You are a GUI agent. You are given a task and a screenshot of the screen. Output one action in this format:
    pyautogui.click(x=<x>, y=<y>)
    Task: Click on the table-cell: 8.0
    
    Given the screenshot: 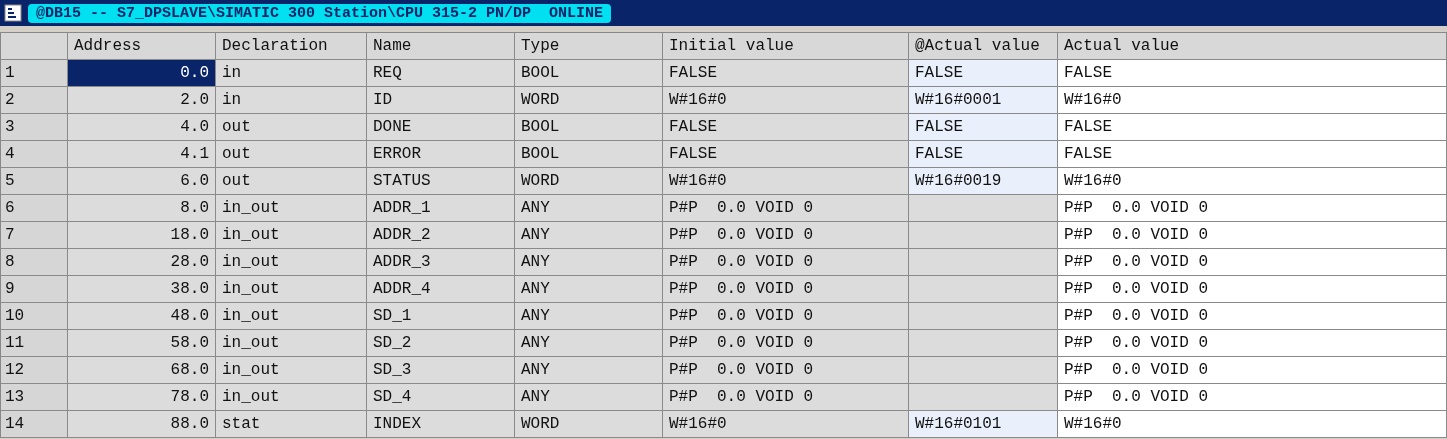 What is the action you would take?
    pyautogui.click(x=142, y=208)
    